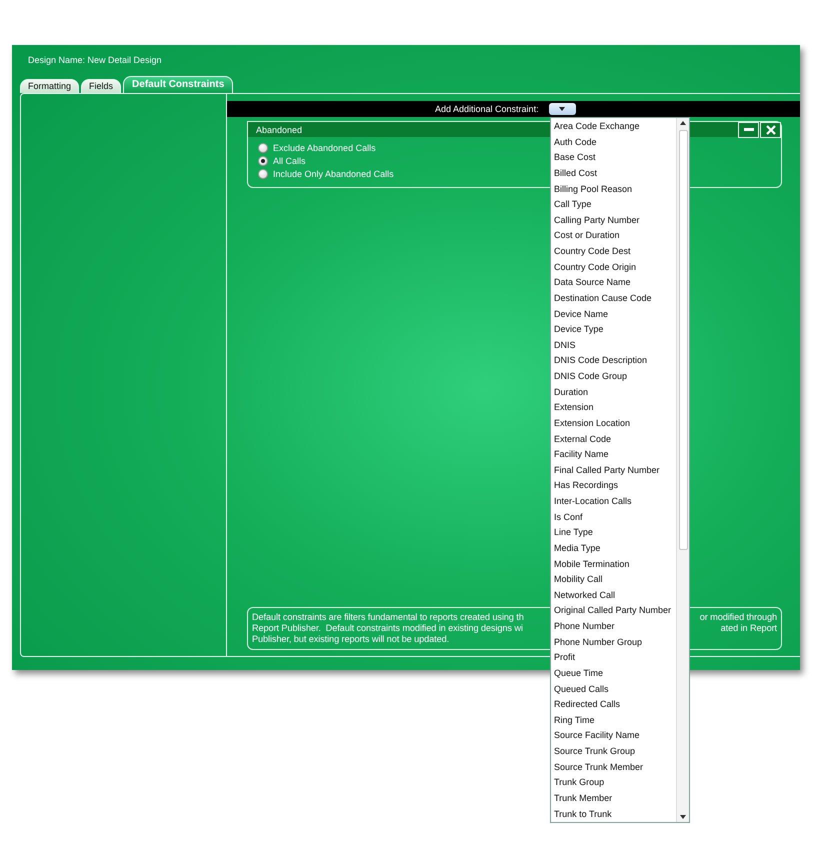 The height and width of the screenshot is (843, 820). Describe the element at coordinates (613, 690) in the screenshot. I see `dropdown-item: Queued Calls` at that location.